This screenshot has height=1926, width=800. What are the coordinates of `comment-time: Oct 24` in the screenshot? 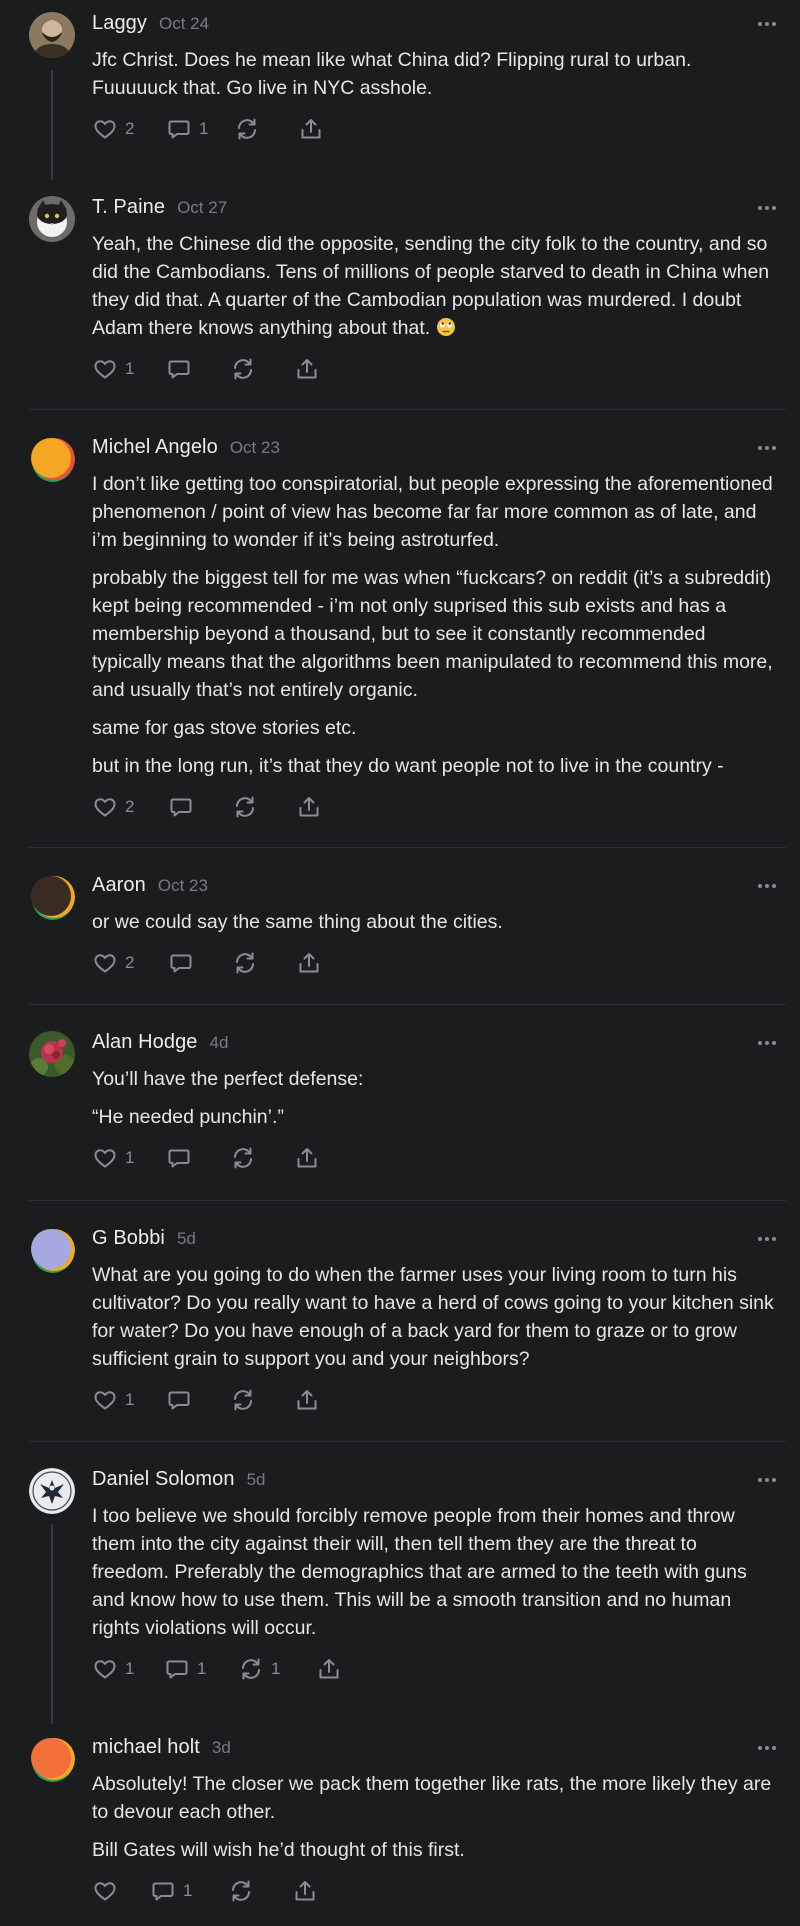 It's located at (184, 24).